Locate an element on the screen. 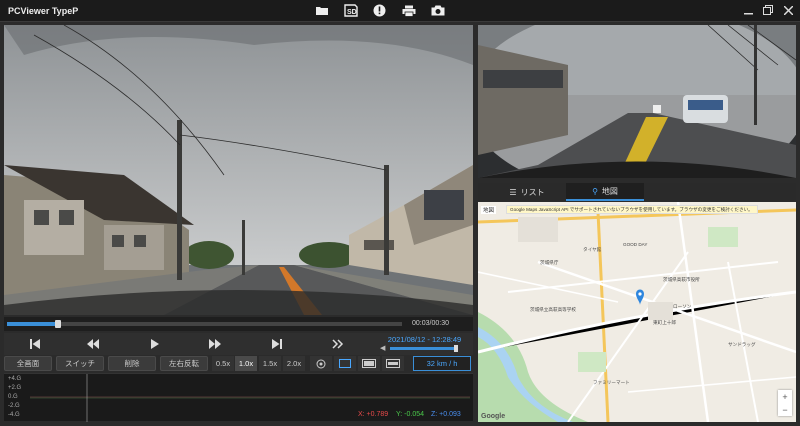 Image resolution: width=800 pixels, height=426 pixels. seek-thumb is located at coordinates (58, 324).